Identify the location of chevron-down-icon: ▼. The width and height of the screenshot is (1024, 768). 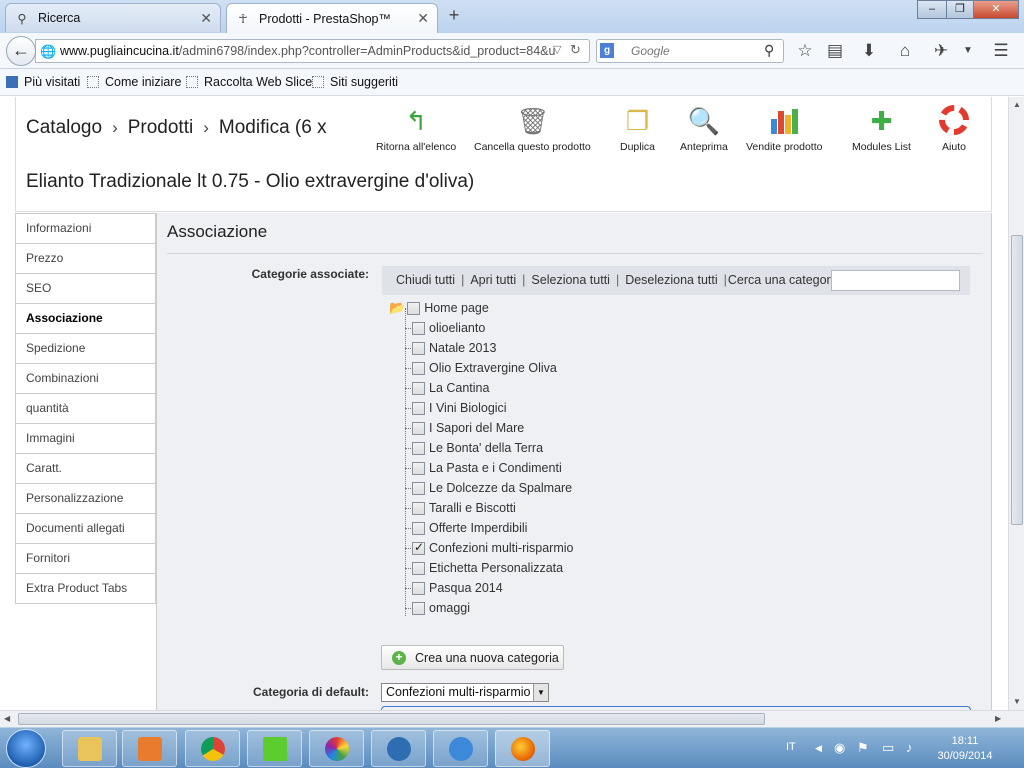
(540, 692).